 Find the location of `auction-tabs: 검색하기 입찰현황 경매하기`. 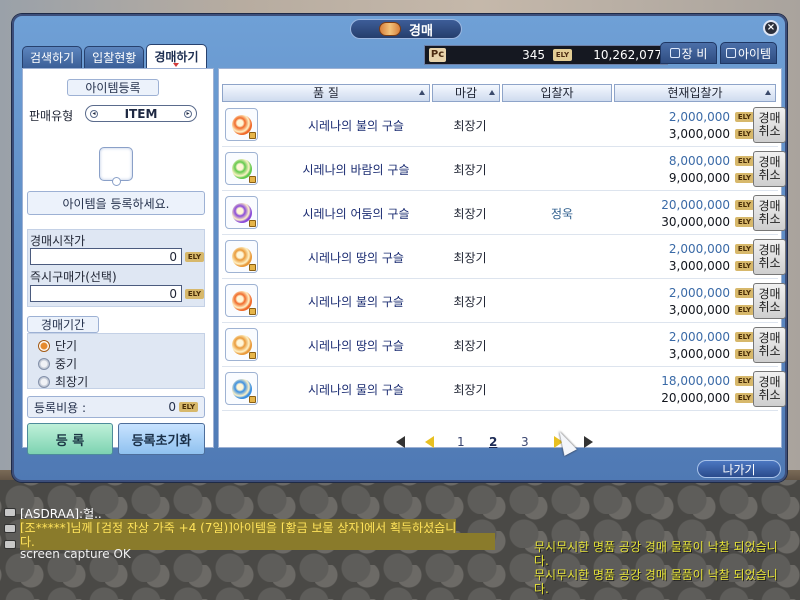

auction-tabs: 검색하기 입찰현황 경매하기 is located at coordinates (114, 56).